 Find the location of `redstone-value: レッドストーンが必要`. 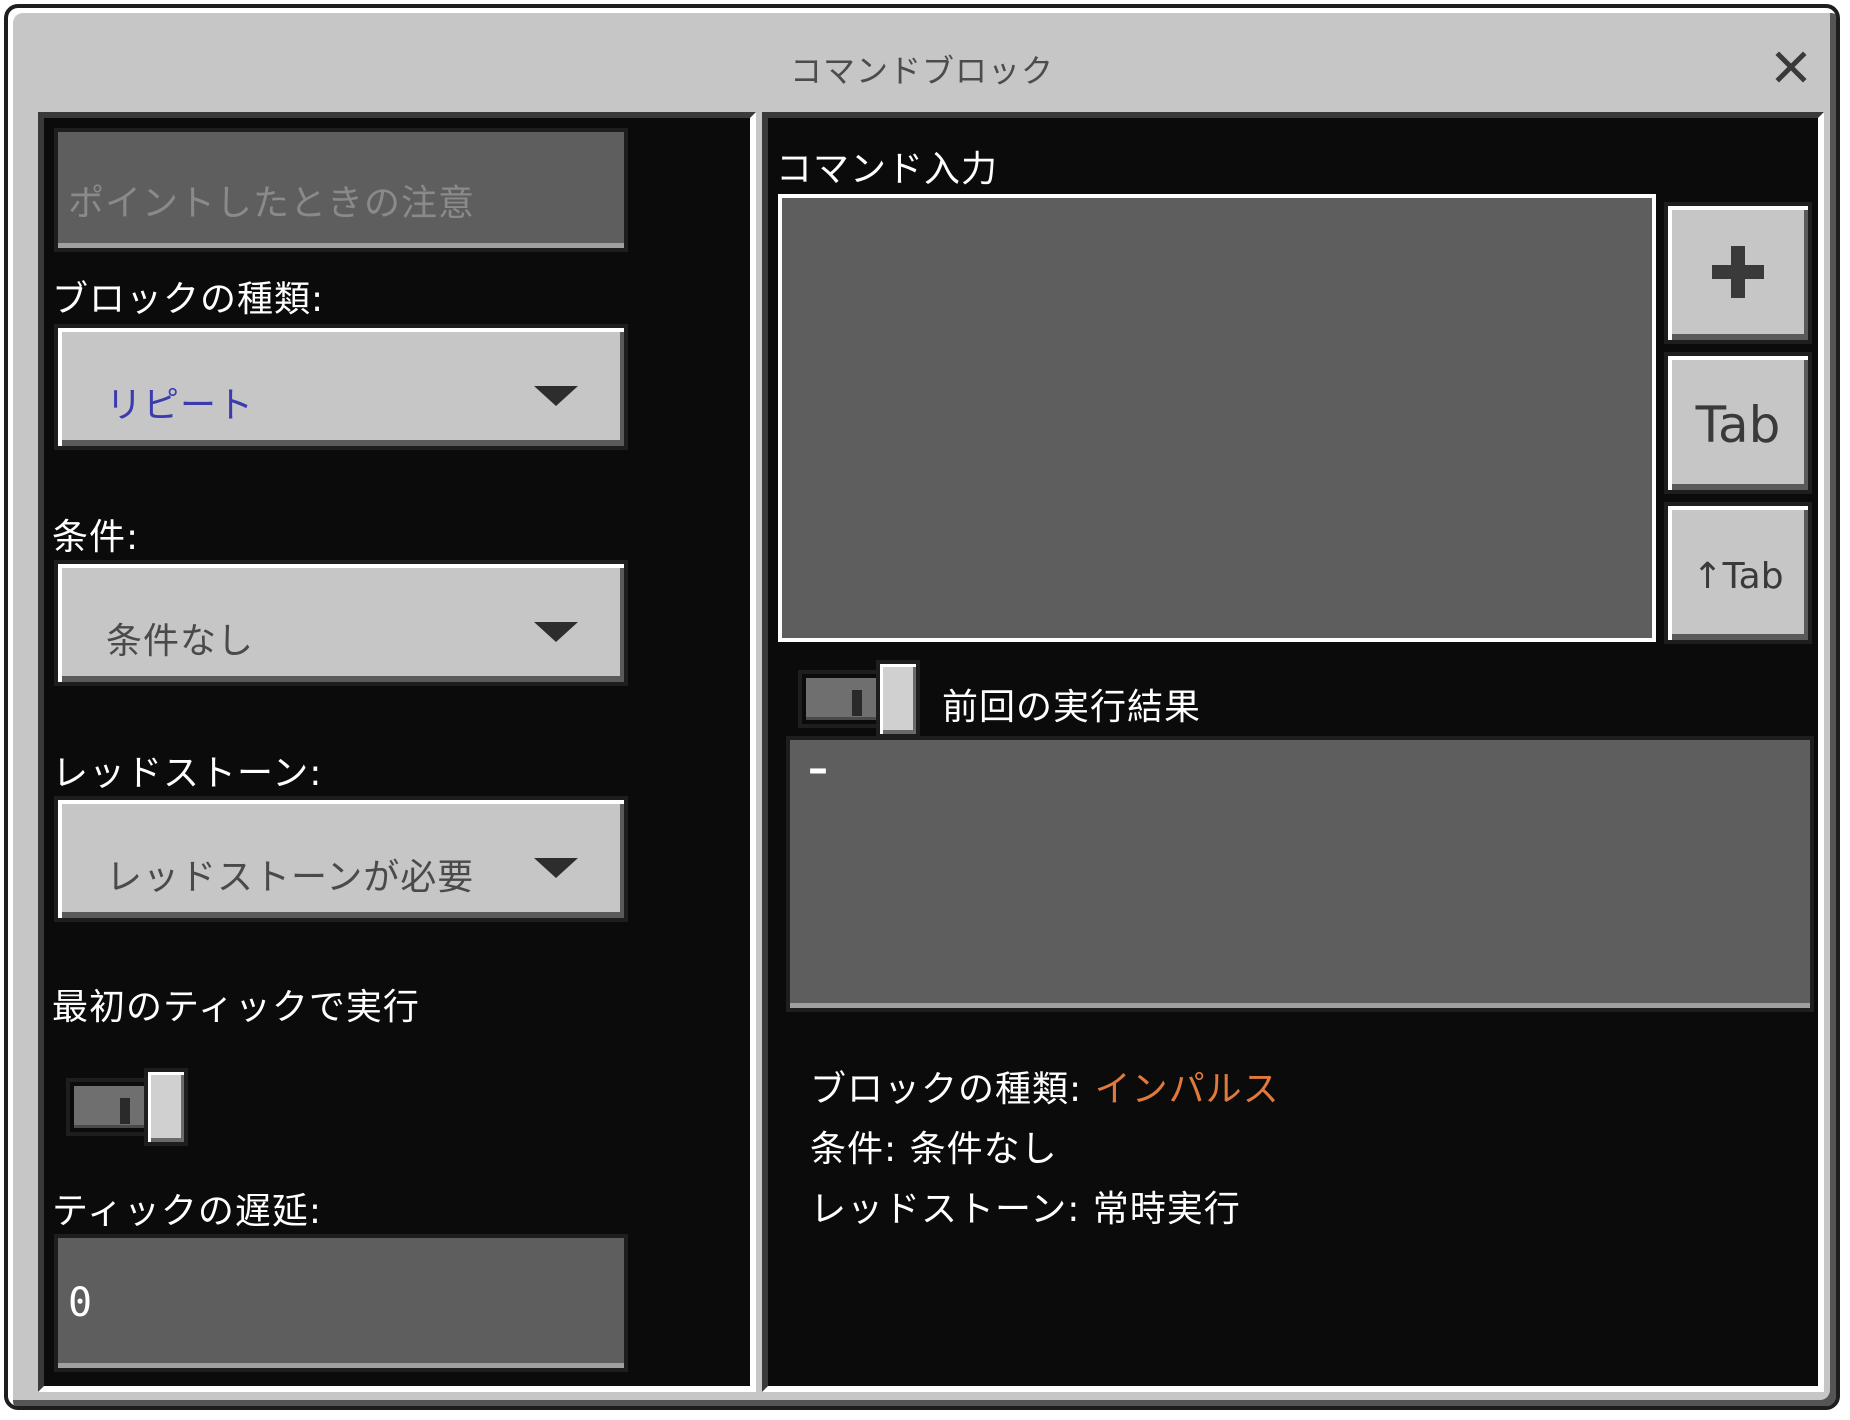

redstone-value: レッドストーンが必要 is located at coordinates (290, 877).